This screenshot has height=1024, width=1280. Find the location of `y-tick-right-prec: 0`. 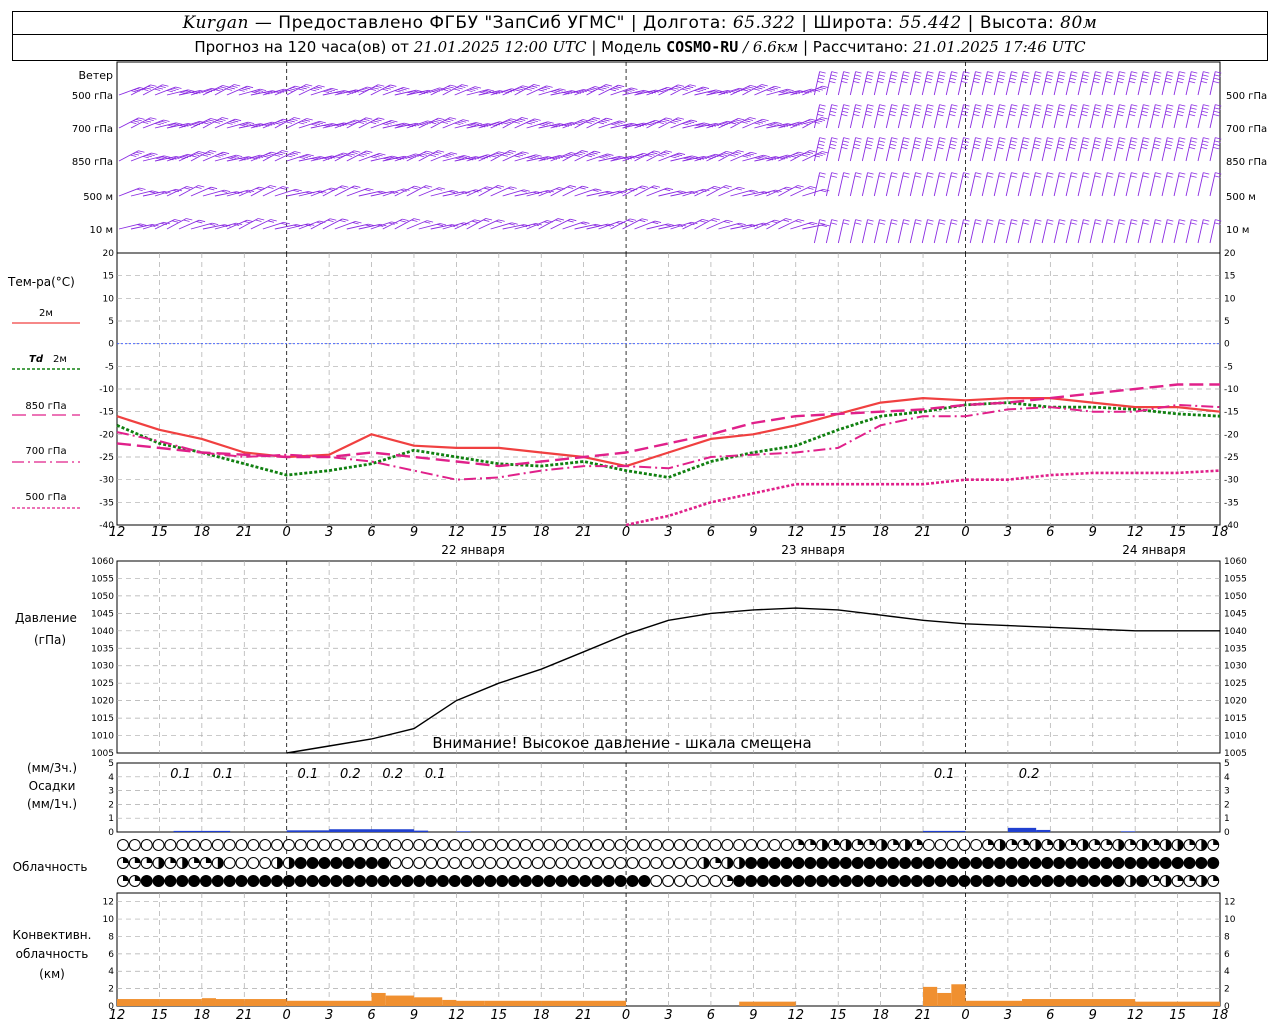

y-tick-right-prec: 0 is located at coordinates (1227, 833).